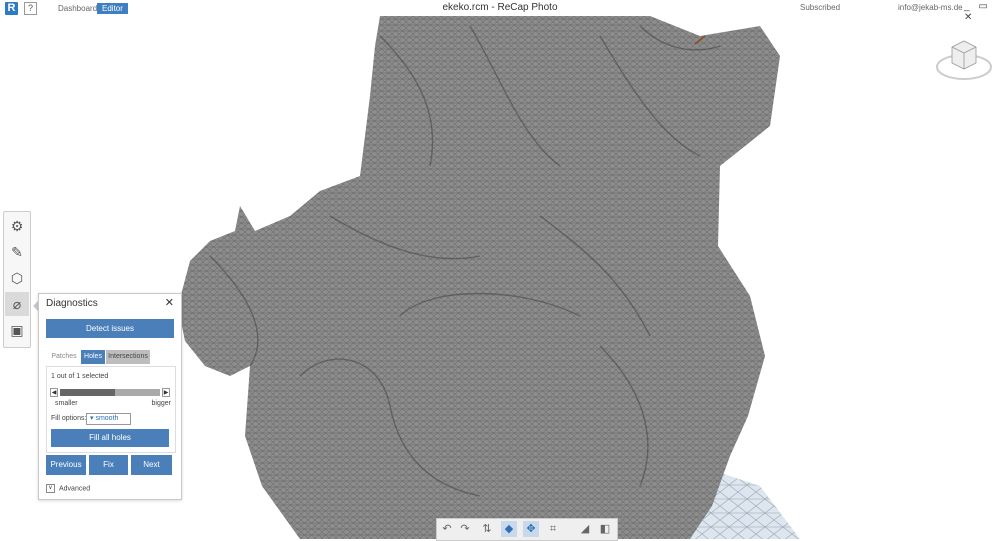  What do you see at coordinates (93, 357) in the screenshot?
I see `tab-holes: Holes` at bounding box center [93, 357].